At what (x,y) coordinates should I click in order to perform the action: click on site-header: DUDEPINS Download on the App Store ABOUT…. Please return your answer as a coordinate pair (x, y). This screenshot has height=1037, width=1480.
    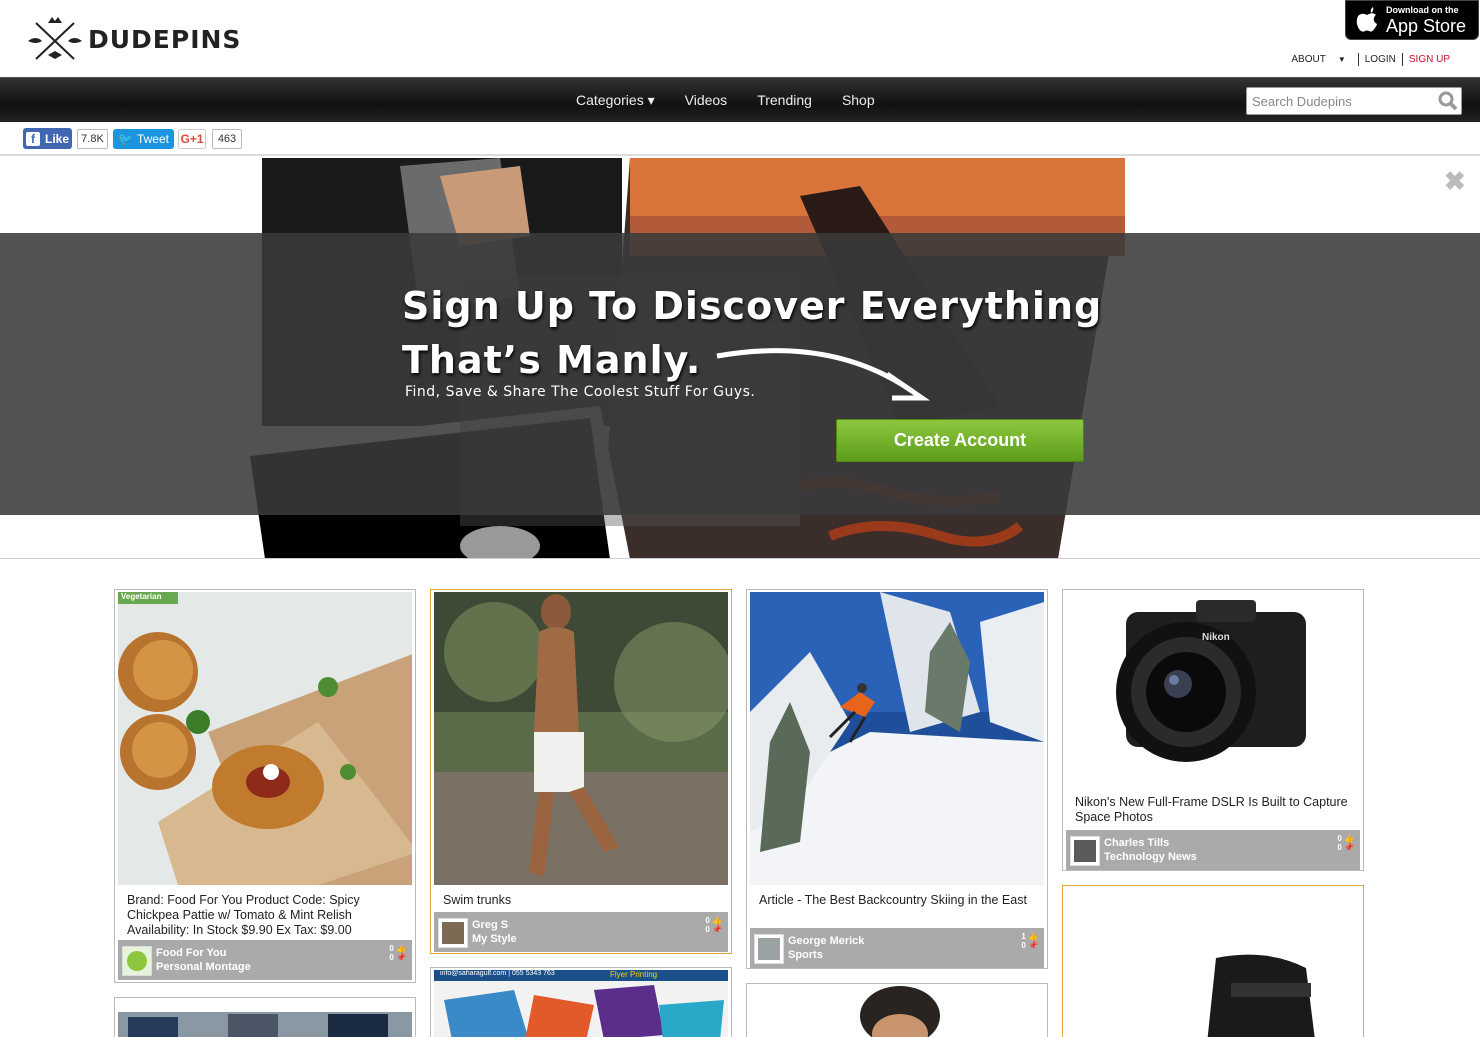
    Looking at the image, I should click on (740, 38).